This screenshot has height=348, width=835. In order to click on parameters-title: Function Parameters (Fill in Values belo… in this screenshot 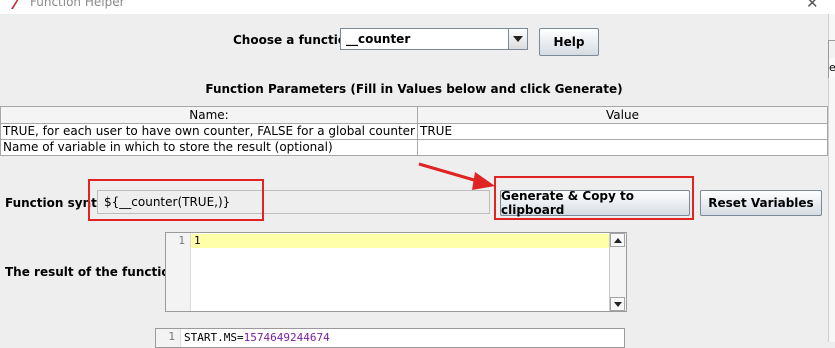, I will do `click(414, 89)`.